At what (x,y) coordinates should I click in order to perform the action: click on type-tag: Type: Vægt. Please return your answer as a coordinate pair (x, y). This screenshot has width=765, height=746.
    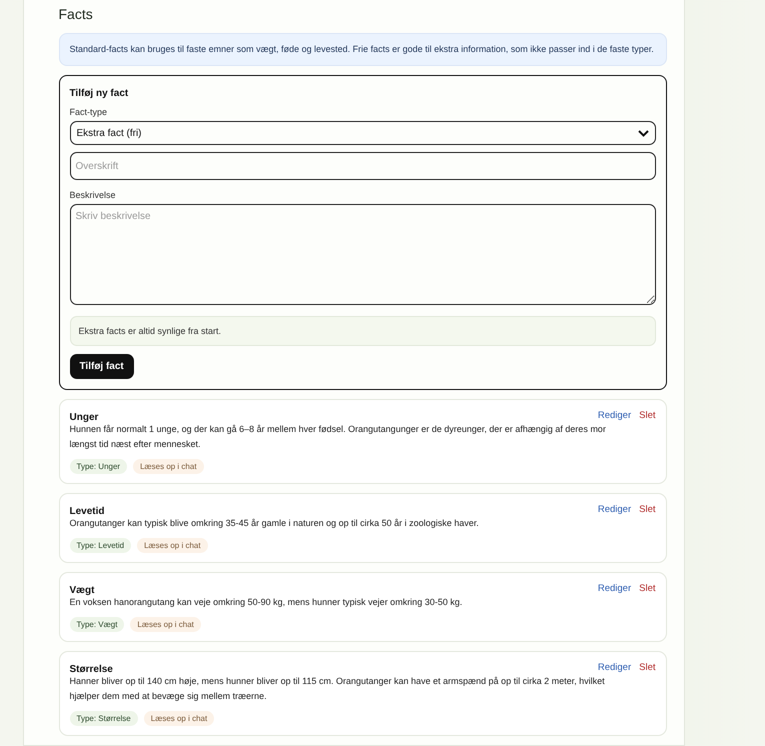
    Looking at the image, I should click on (97, 624).